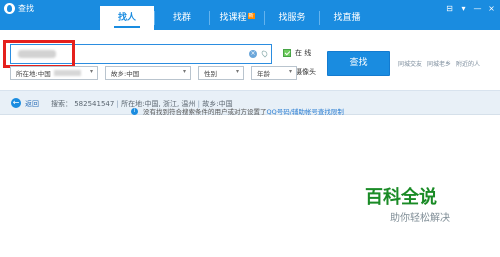 This screenshot has width=500, height=257. Describe the element at coordinates (127, 18) in the screenshot. I see `tab-find-people: 找人` at that location.